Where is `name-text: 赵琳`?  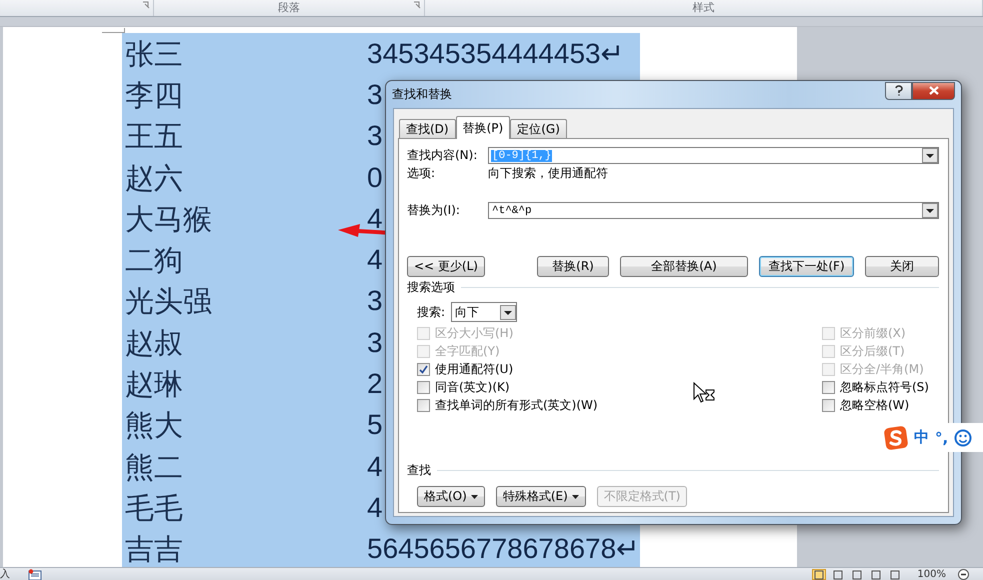 name-text: 赵琳 is located at coordinates (154, 384).